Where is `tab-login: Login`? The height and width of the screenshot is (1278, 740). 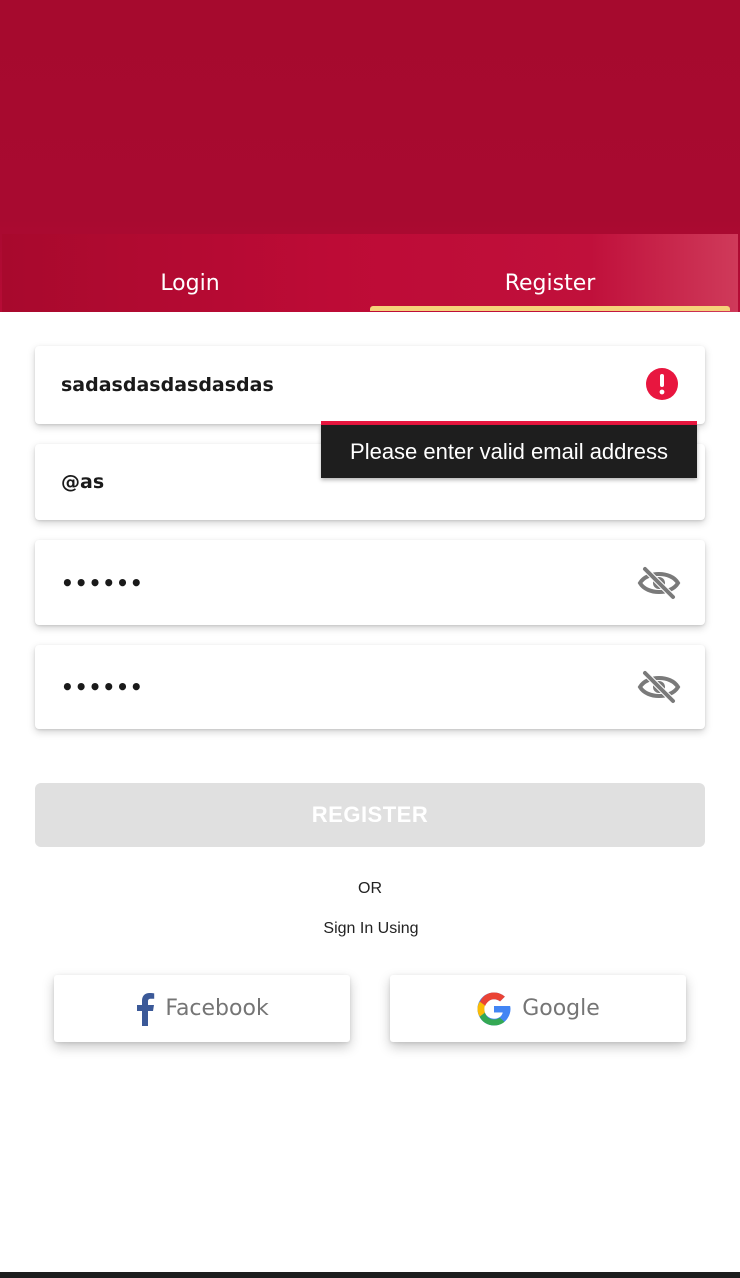 tab-login: Login is located at coordinates (190, 284).